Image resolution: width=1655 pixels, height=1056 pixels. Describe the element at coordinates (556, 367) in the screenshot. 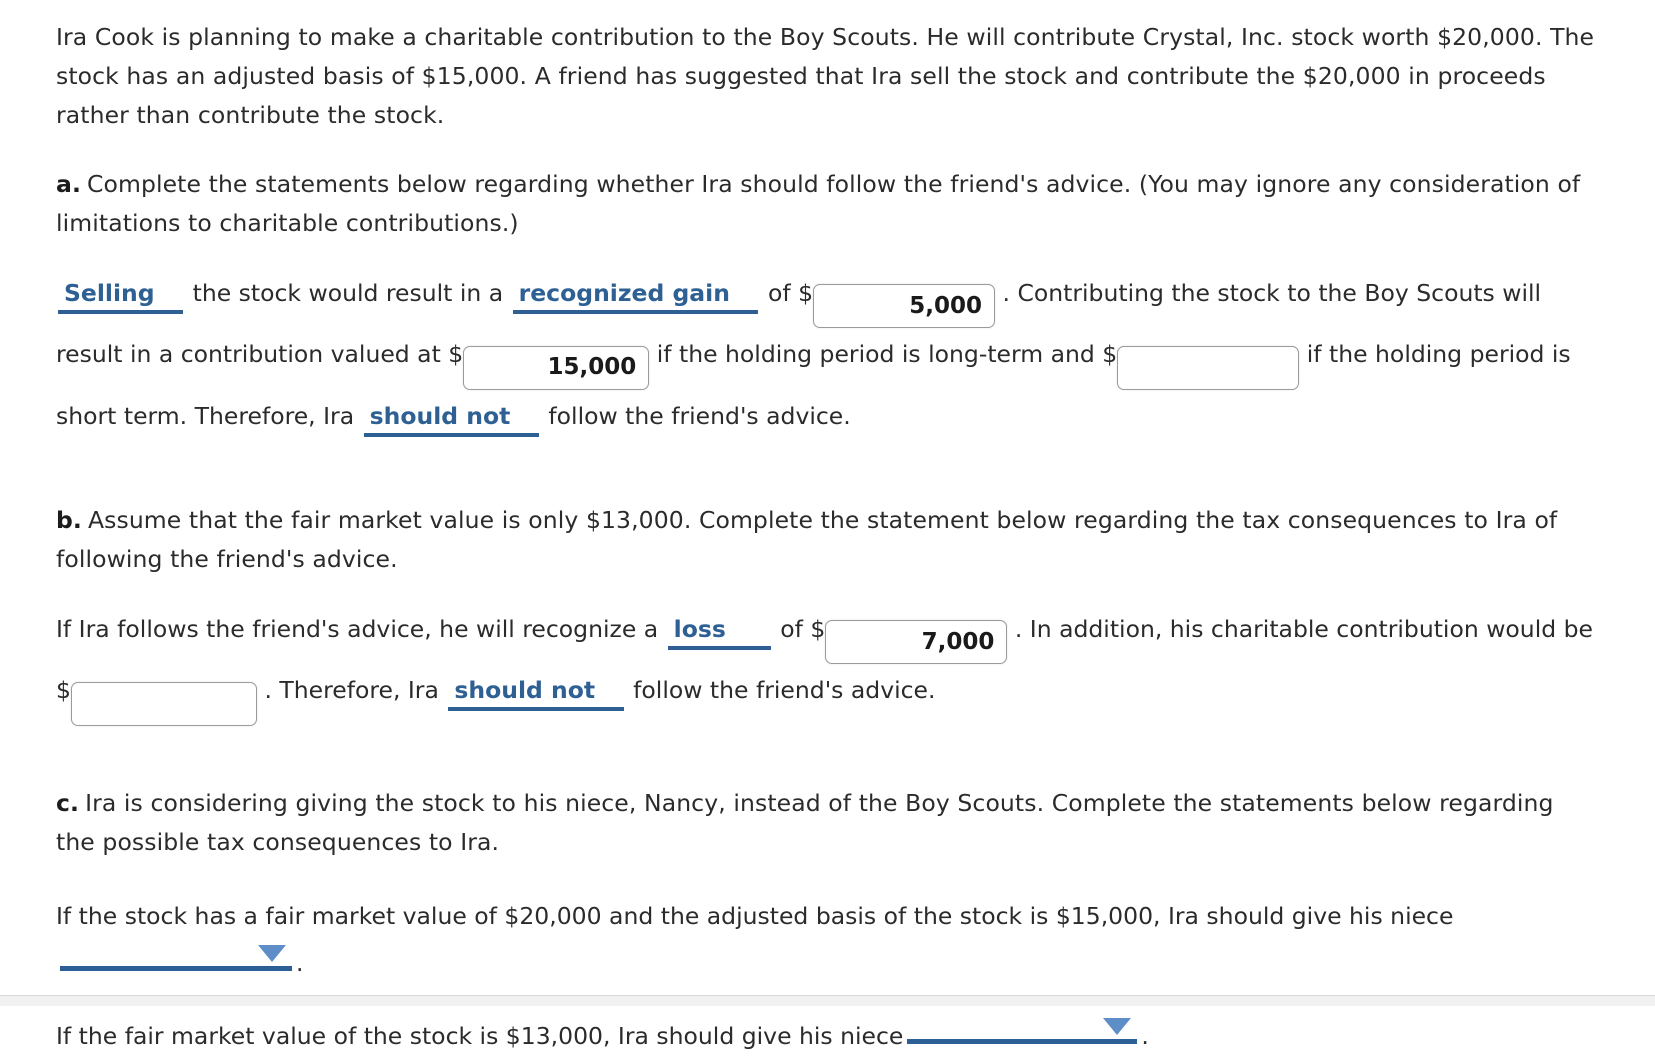

I see `input-contribution-long-term` at that location.